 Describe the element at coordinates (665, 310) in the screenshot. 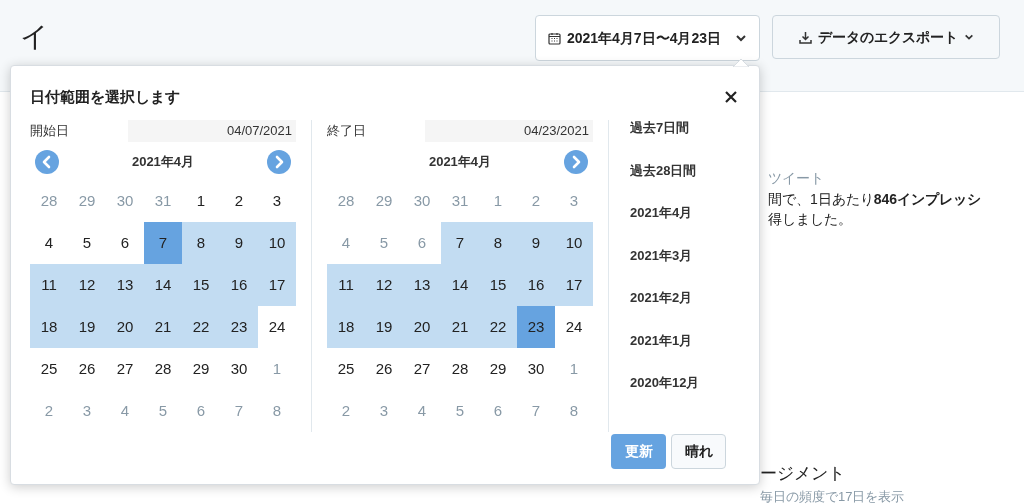

I see `preset-option: 2021年2月` at that location.